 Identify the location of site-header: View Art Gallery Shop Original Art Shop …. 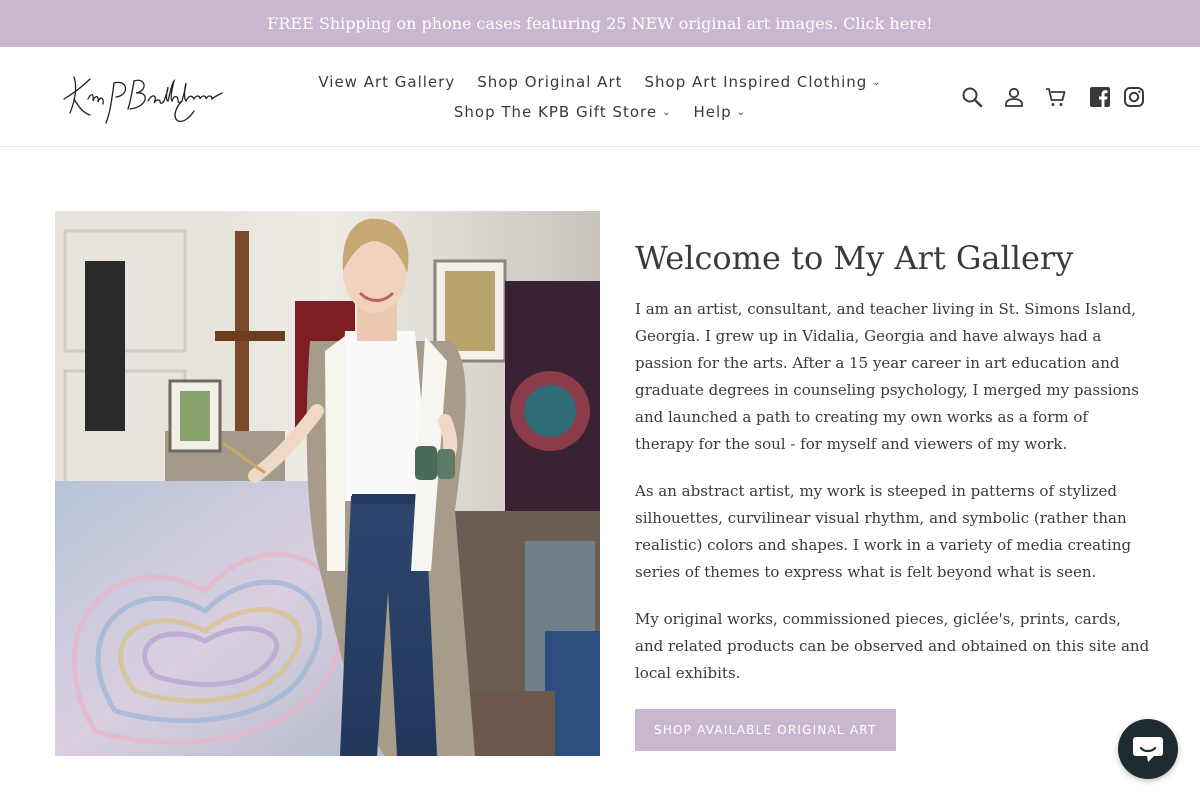
(600, 97).